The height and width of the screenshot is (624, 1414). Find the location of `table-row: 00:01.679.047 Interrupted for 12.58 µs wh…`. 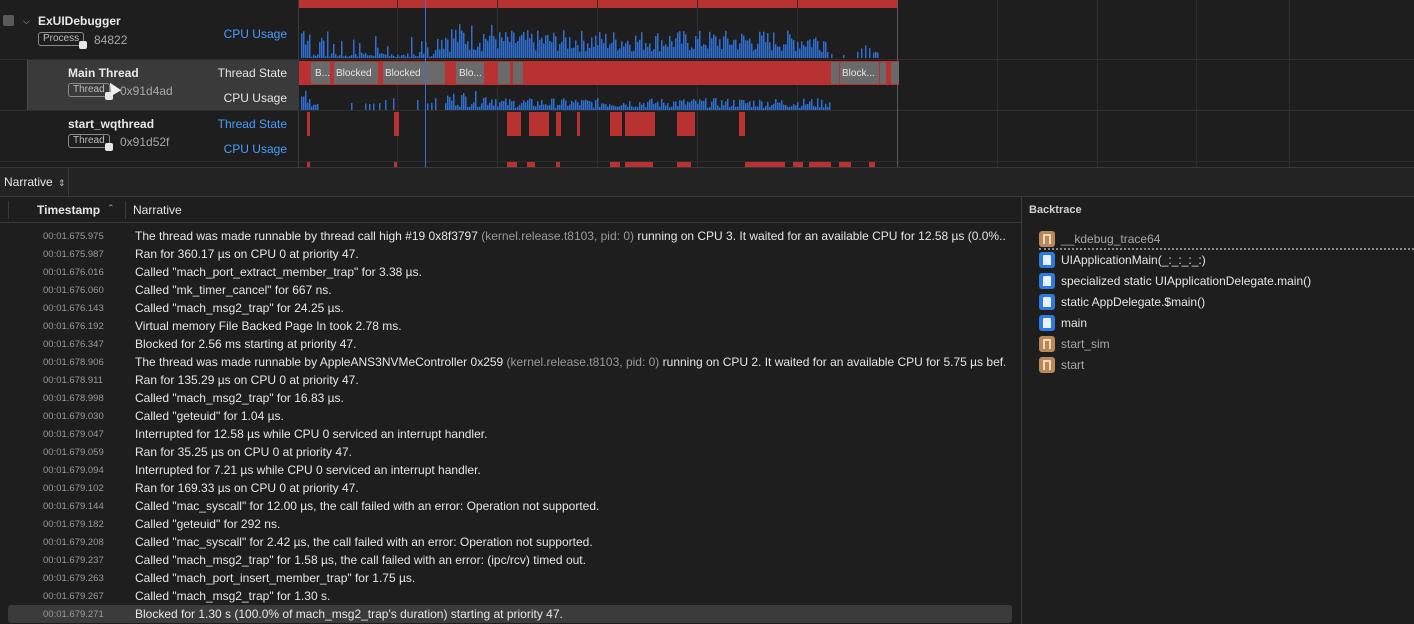

table-row: 00:01.679.047 Interrupted for 12.58 µs wh… is located at coordinates (511, 434).